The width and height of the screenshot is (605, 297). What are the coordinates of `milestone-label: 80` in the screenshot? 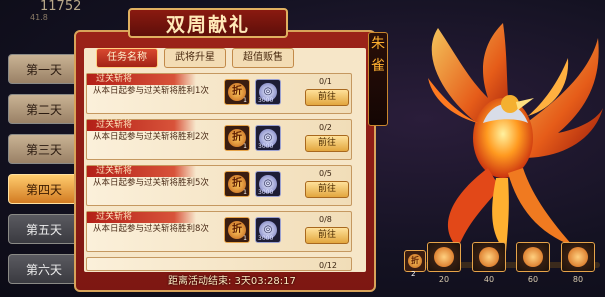 It's located at (578, 279).